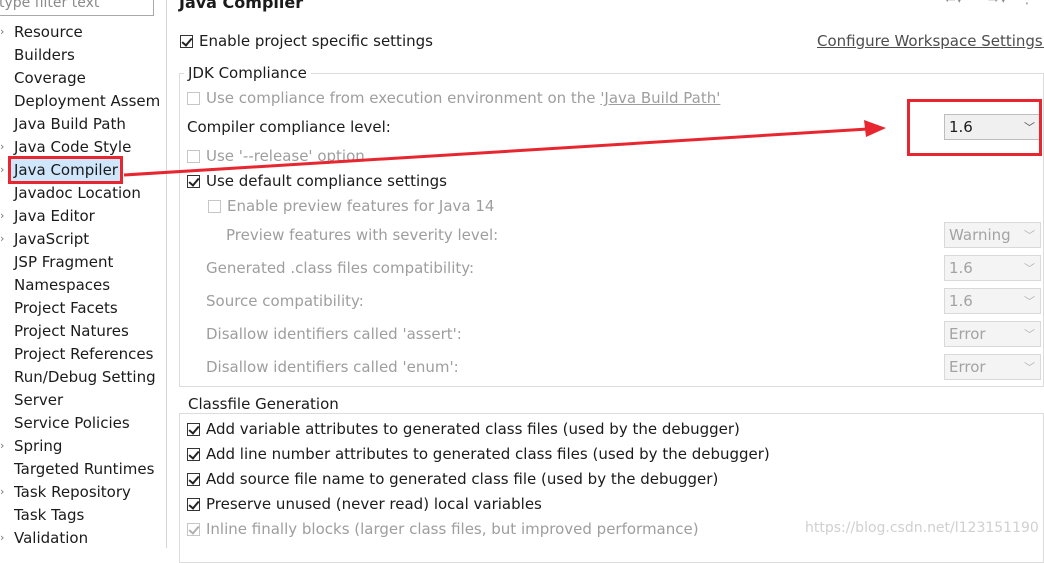 This screenshot has height=563, width=1044. What do you see at coordinates (504, 148) in the screenshot?
I see `annotation-arrow` at bounding box center [504, 148].